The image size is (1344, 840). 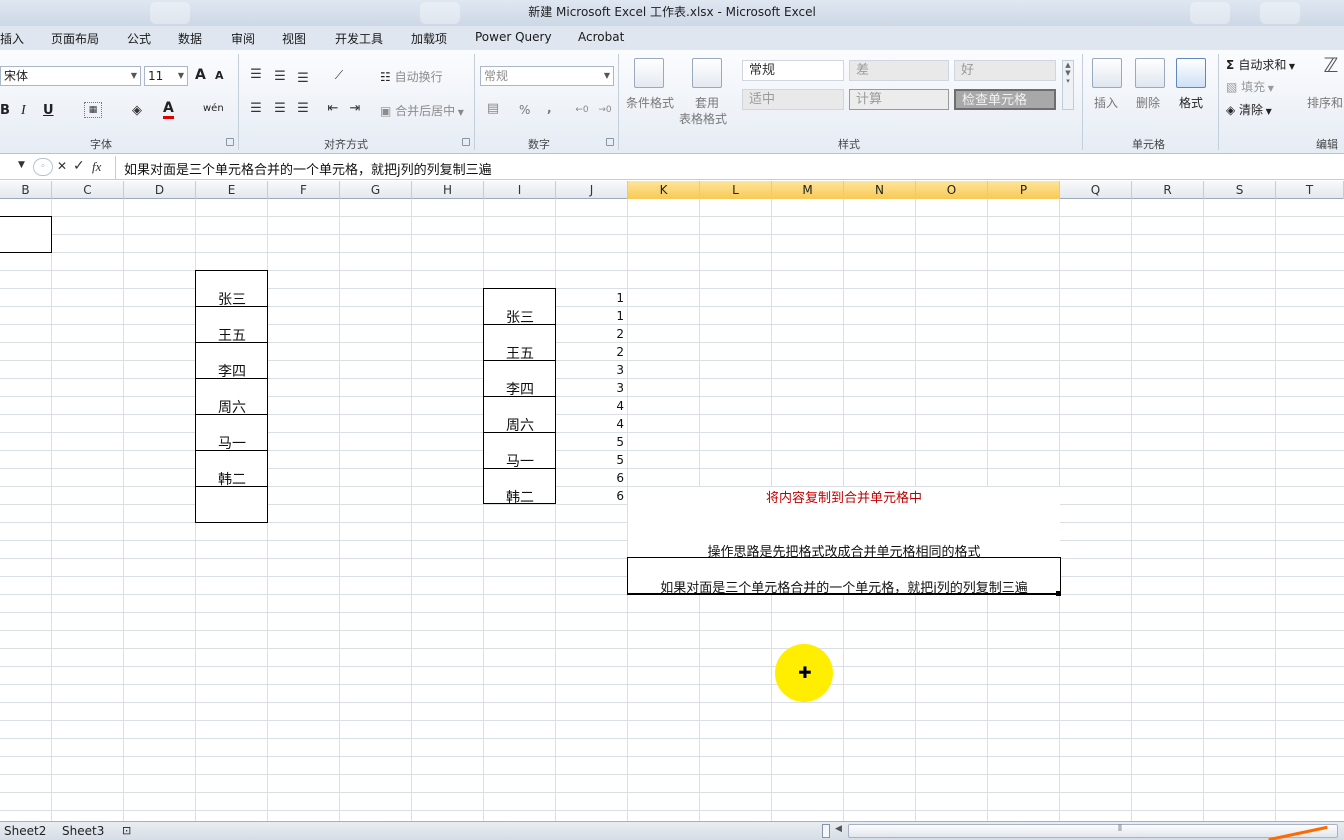 What do you see at coordinates (422, 110) in the screenshot?
I see `merge-center-button: ▣ 合并后居中 ▼` at bounding box center [422, 110].